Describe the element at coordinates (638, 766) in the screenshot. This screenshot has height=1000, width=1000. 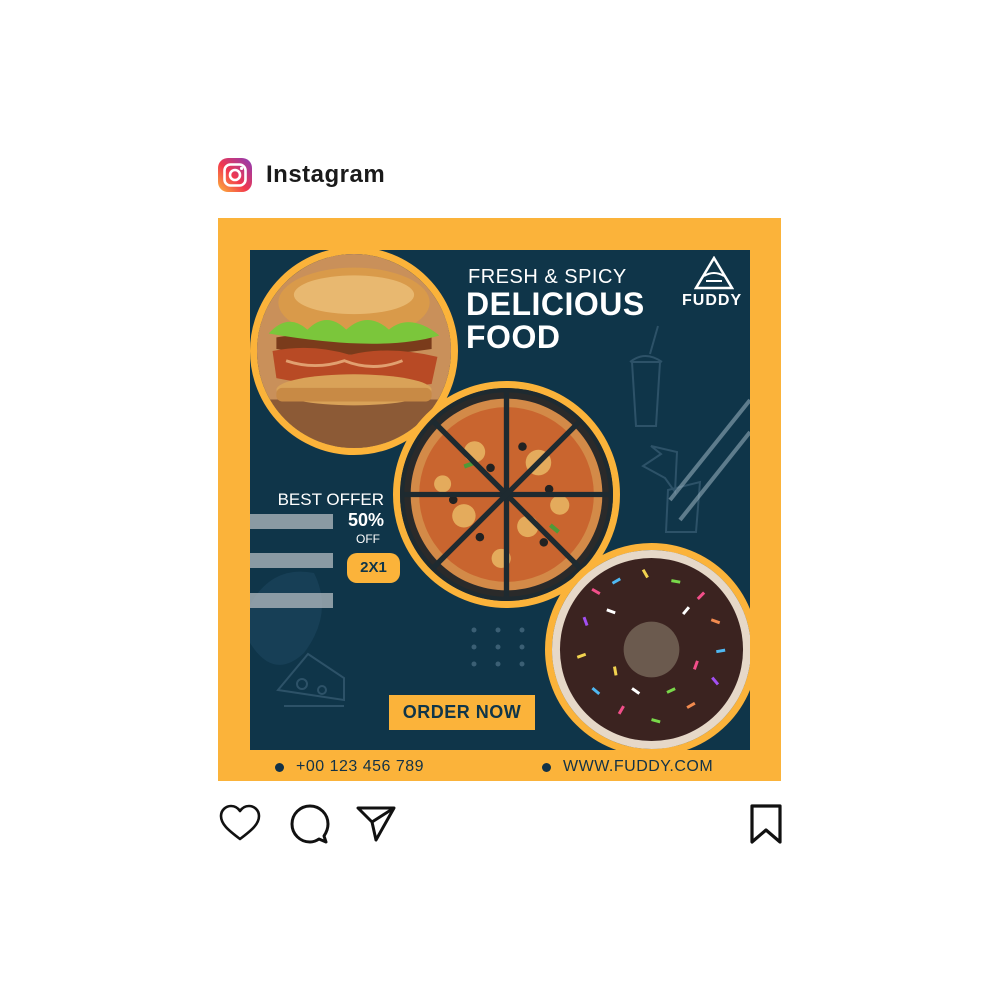
I see `website-text: WWW.FUDDY.COM` at that location.